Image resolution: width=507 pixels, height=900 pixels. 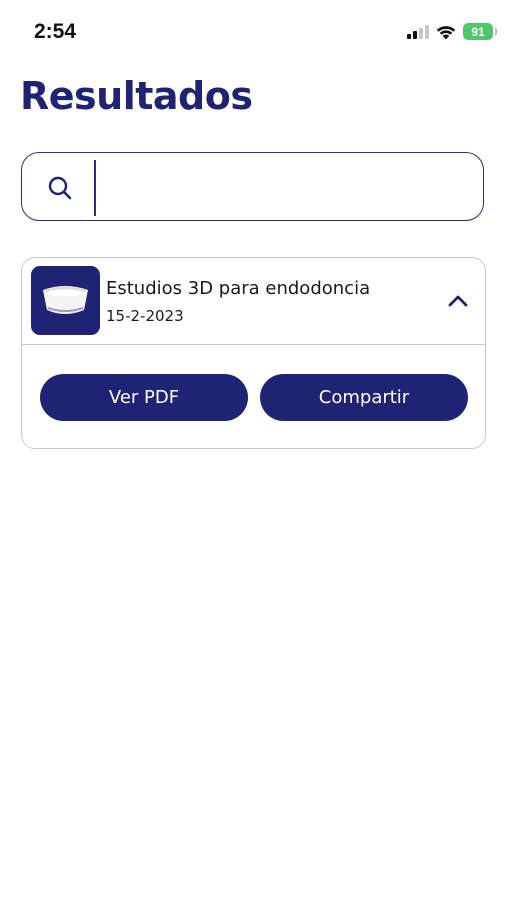 What do you see at coordinates (95, 188) in the screenshot?
I see `text-caret` at bounding box center [95, 188].